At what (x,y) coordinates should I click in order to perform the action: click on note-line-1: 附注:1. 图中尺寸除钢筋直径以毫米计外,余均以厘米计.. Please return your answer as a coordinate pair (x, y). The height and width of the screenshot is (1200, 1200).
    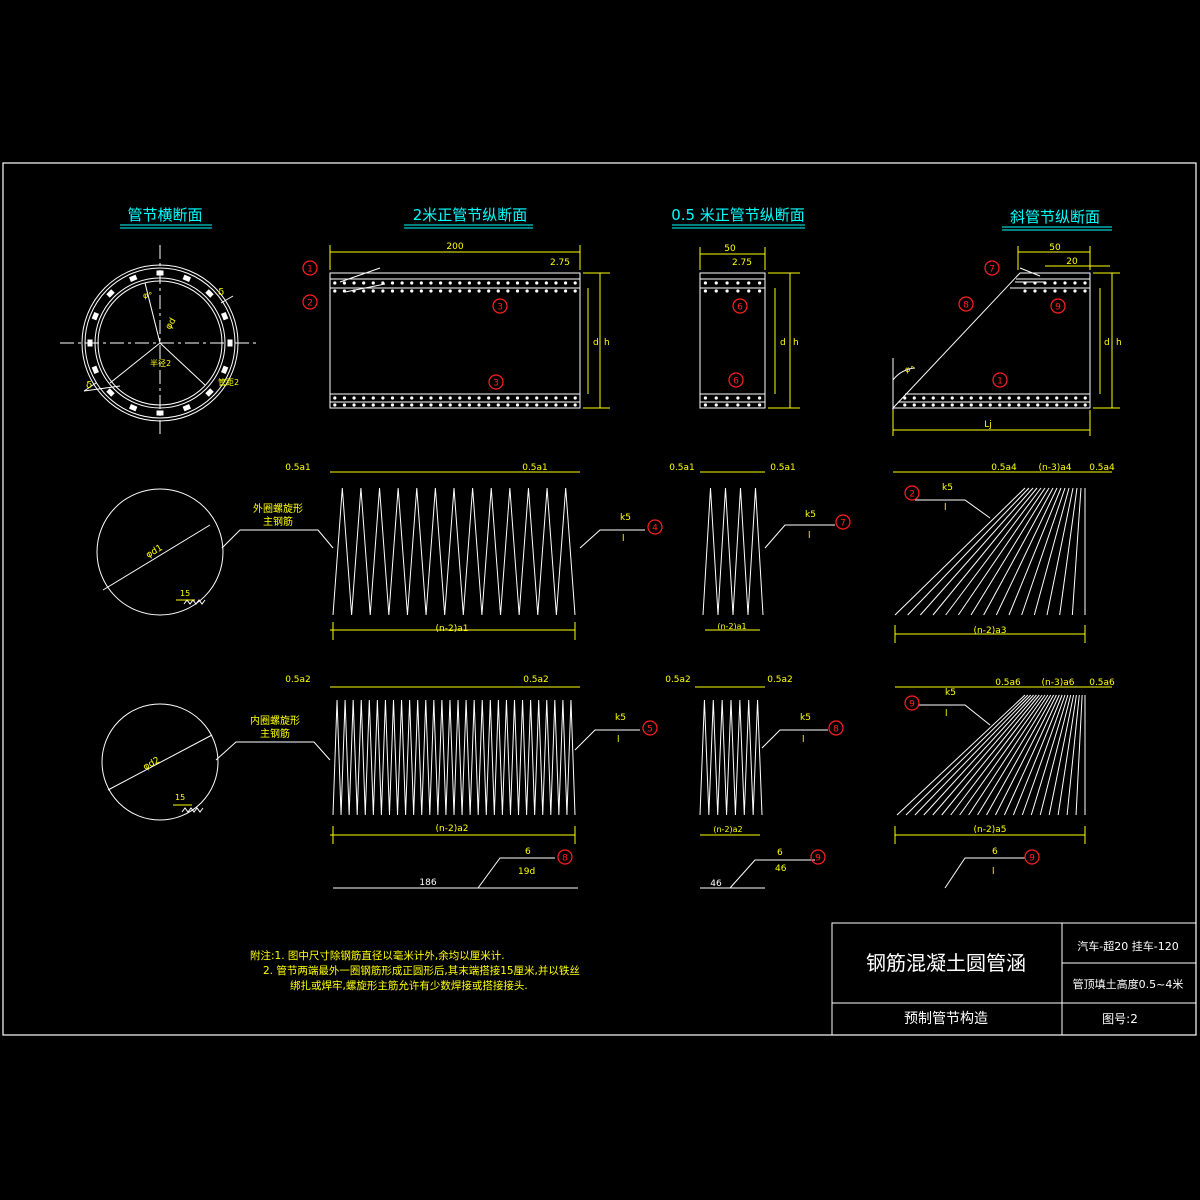
    Looking at the image, I should click on (377, 955).